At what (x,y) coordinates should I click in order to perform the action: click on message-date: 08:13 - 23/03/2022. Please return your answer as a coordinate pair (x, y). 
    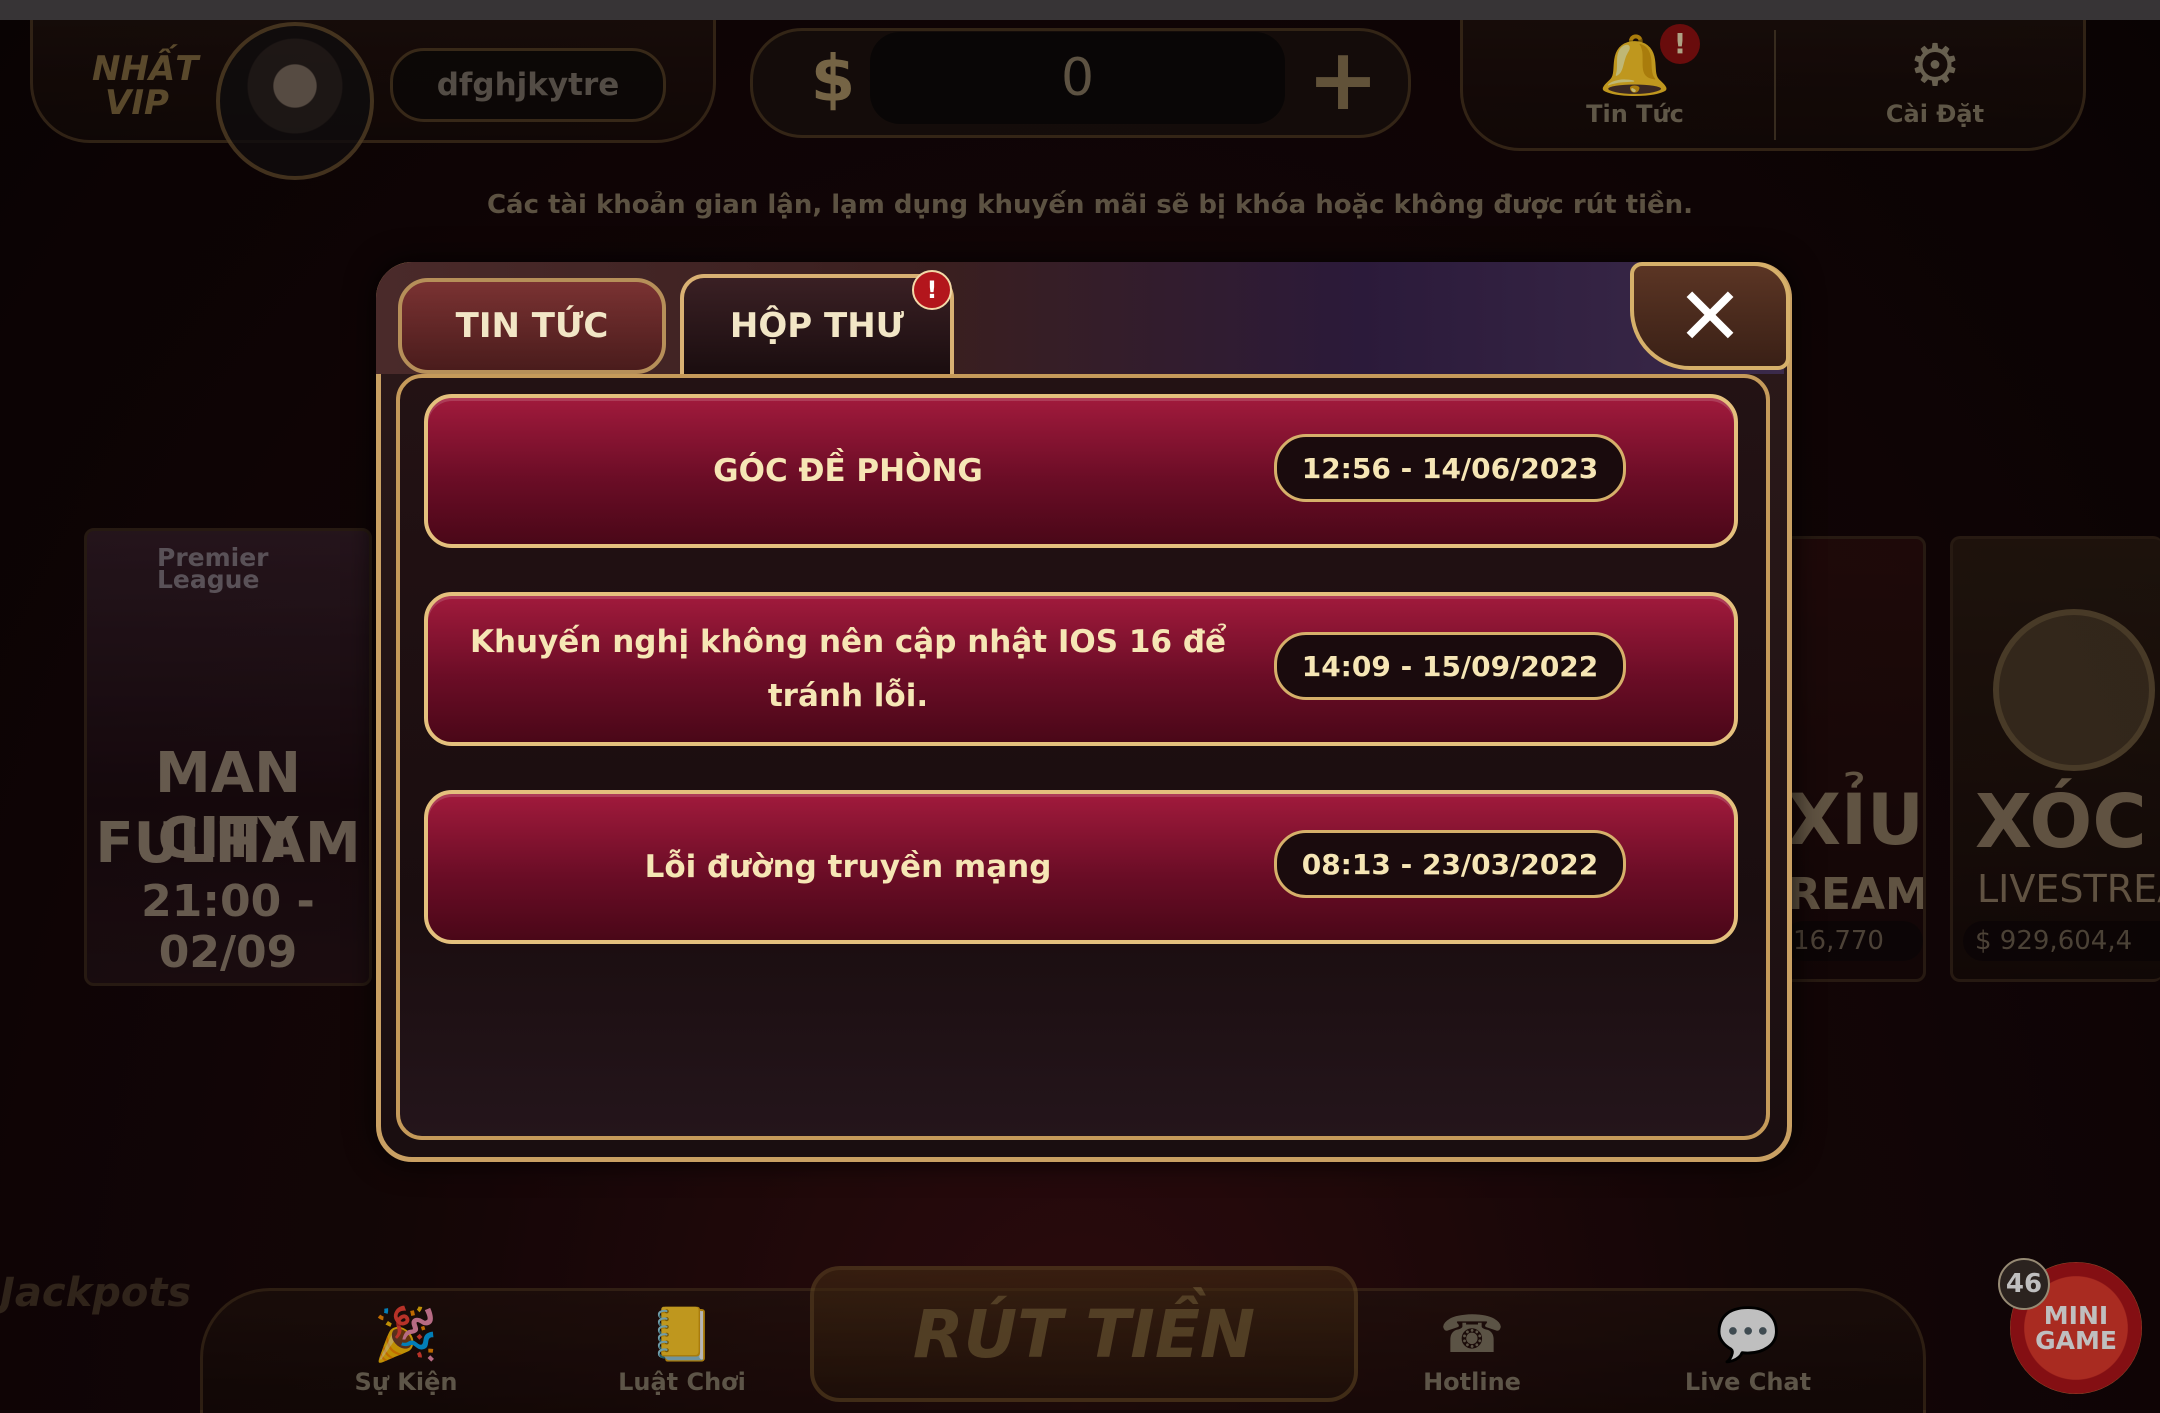
    Looking at the image, I should click on (1450, 864).